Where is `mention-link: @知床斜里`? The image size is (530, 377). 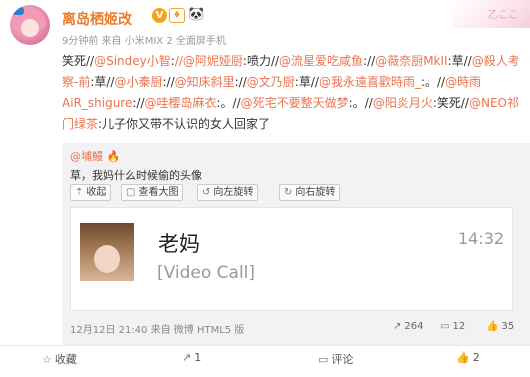
mention-link: @知床斜里 is located at coordinates (205, 82).